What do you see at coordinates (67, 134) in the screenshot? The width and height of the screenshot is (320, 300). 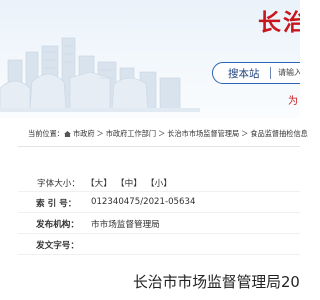 I see `home-icon` at bounding box center [67, 134].